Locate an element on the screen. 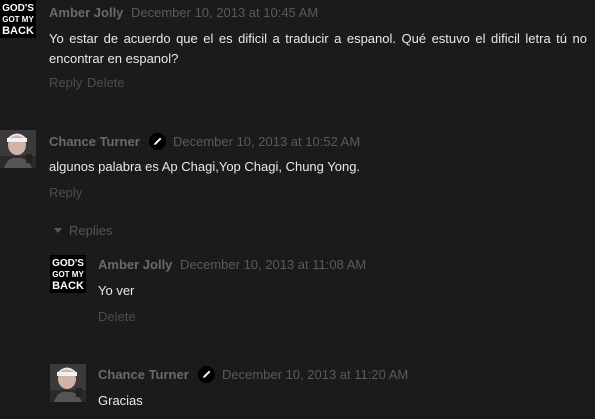 The height and width of the screenshot is (419, 595). comment-author: Chance Turner is located at coordinates (94, 141).